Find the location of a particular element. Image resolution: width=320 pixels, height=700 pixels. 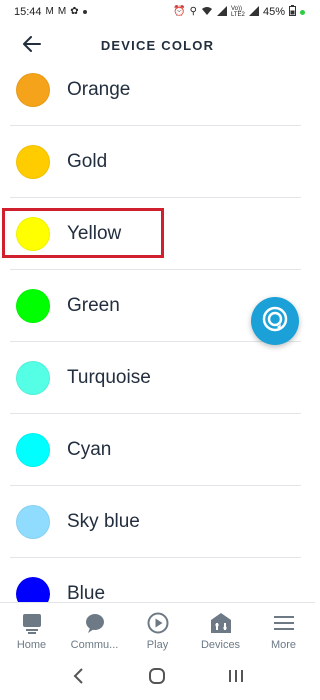

nav-label: Play is located at coordinates (157, 645).